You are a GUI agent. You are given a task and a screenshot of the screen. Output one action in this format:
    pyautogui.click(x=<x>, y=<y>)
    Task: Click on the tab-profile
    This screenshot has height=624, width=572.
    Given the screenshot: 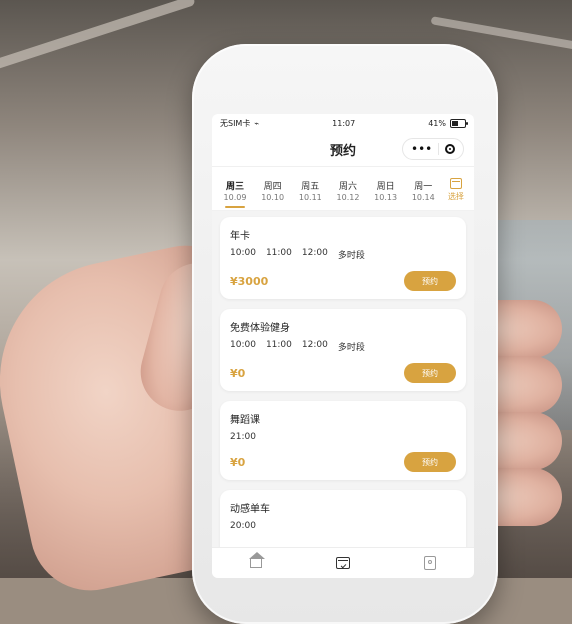 What is the action you would take?
    pyautogui.click(x=430, y=563)
    